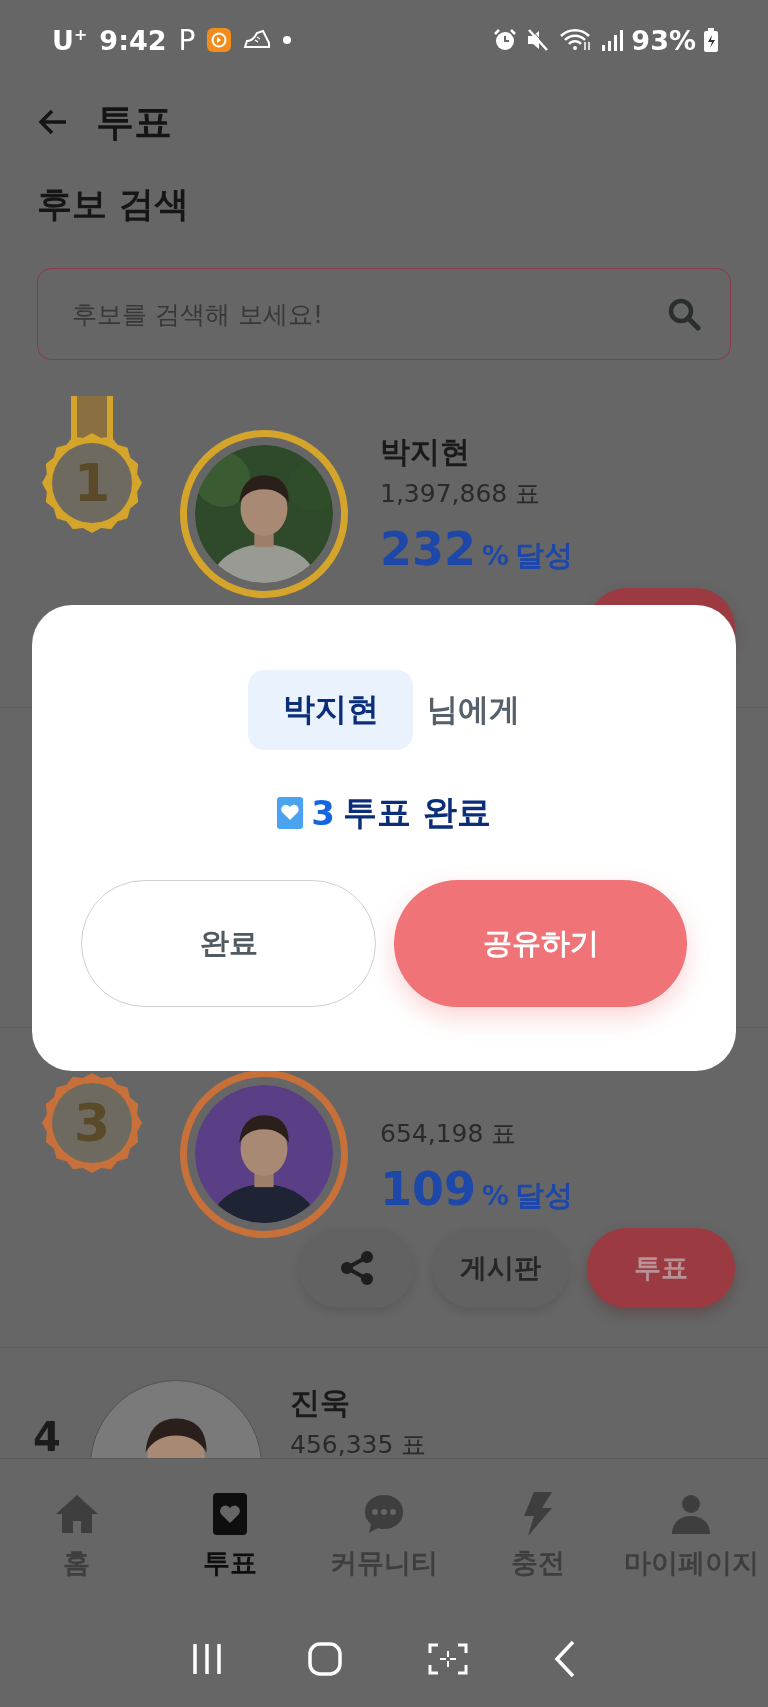 Image resolution: width=768 pixels, height=1707 pixels. Describe the element at coordinates (323, 813) in the screenshot. I see `vote-count: 3` at that location.